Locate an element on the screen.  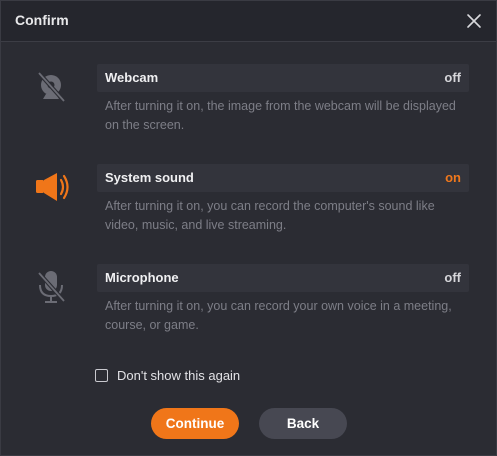
webcam-toggle: off is located at coordinates (452, 77).